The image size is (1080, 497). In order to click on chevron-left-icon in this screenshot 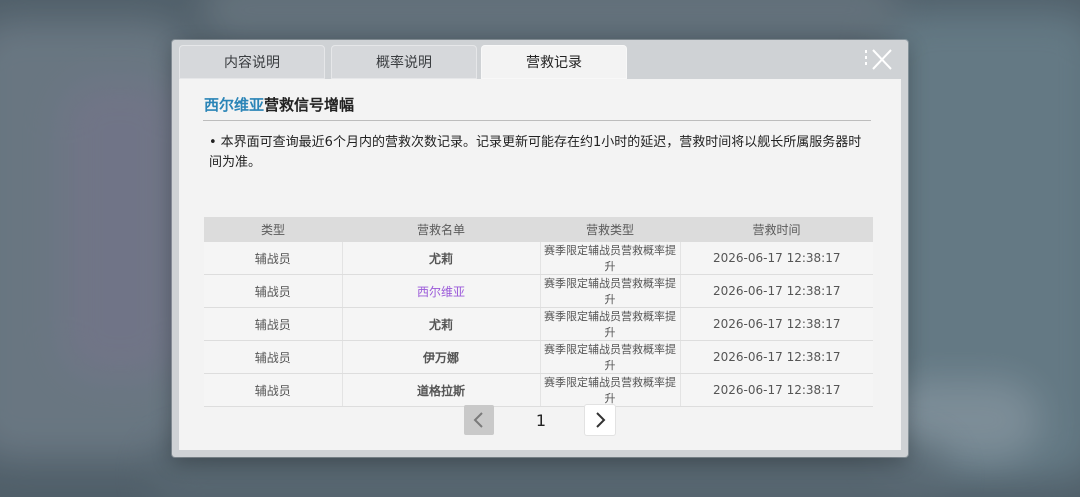, I will do `click(478, 420)`.